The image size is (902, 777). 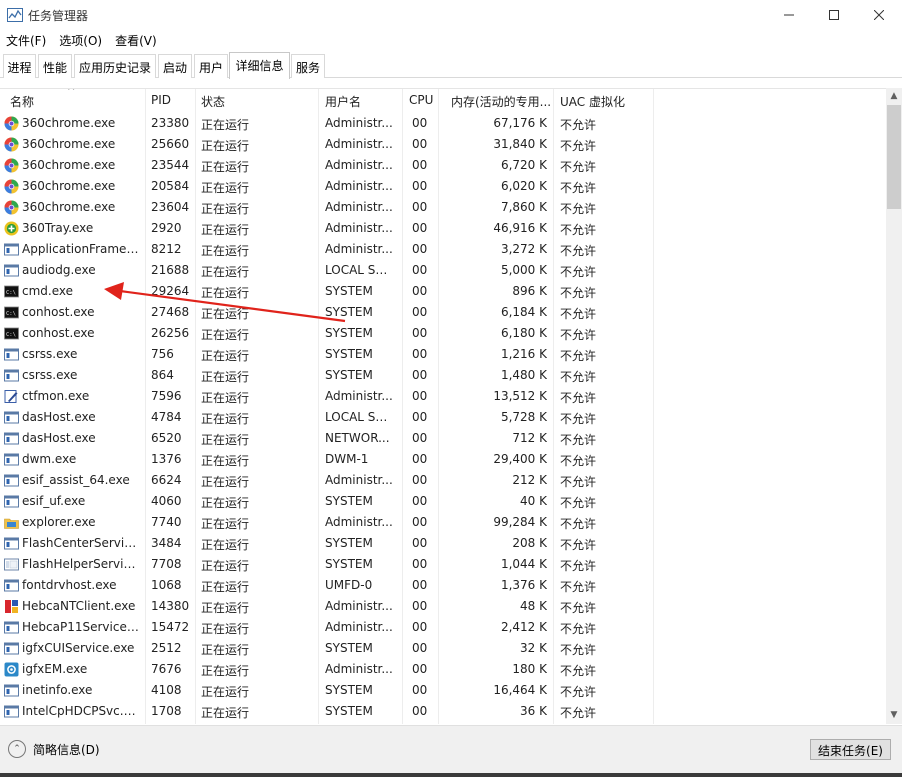 What do you see at coordinates (894, 96) in the screenshot?
I see `scroll-up-icon: ▲` at bounding box center [894, 96].